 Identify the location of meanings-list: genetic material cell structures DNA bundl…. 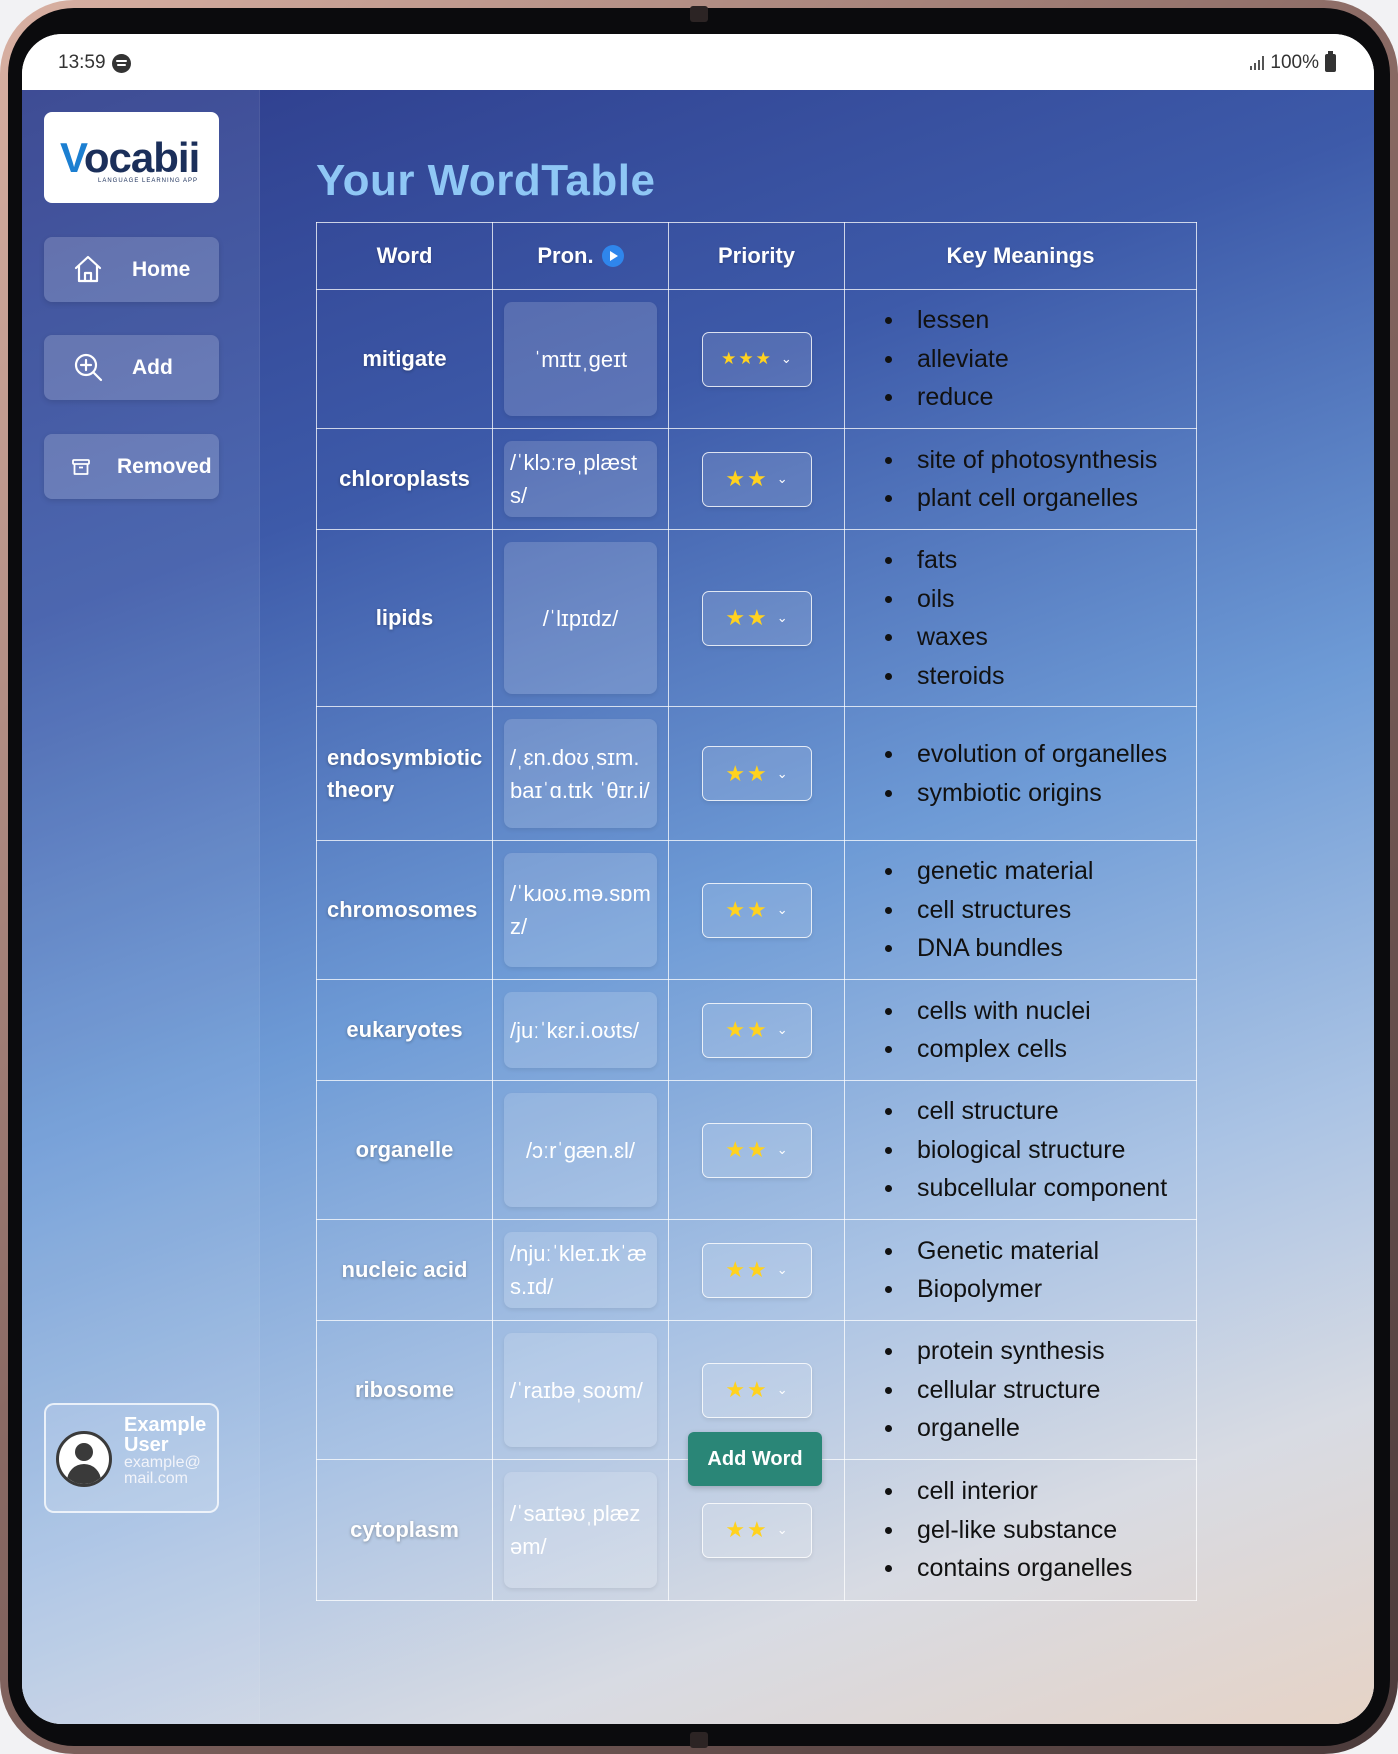
(1024, 910).